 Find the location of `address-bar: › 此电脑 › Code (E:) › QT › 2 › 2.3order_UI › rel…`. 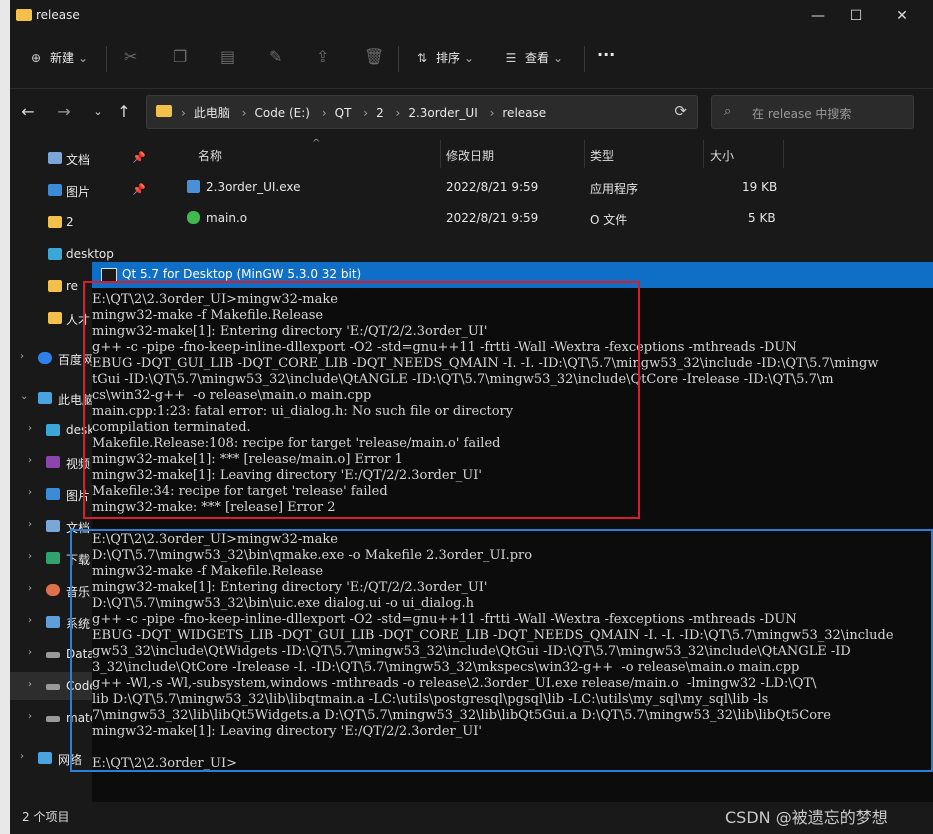

address-bar: › 此电脑 › Code (E:) › QT › 2 › 2.3order_UI › rel… is located at coordinates (422, 112).